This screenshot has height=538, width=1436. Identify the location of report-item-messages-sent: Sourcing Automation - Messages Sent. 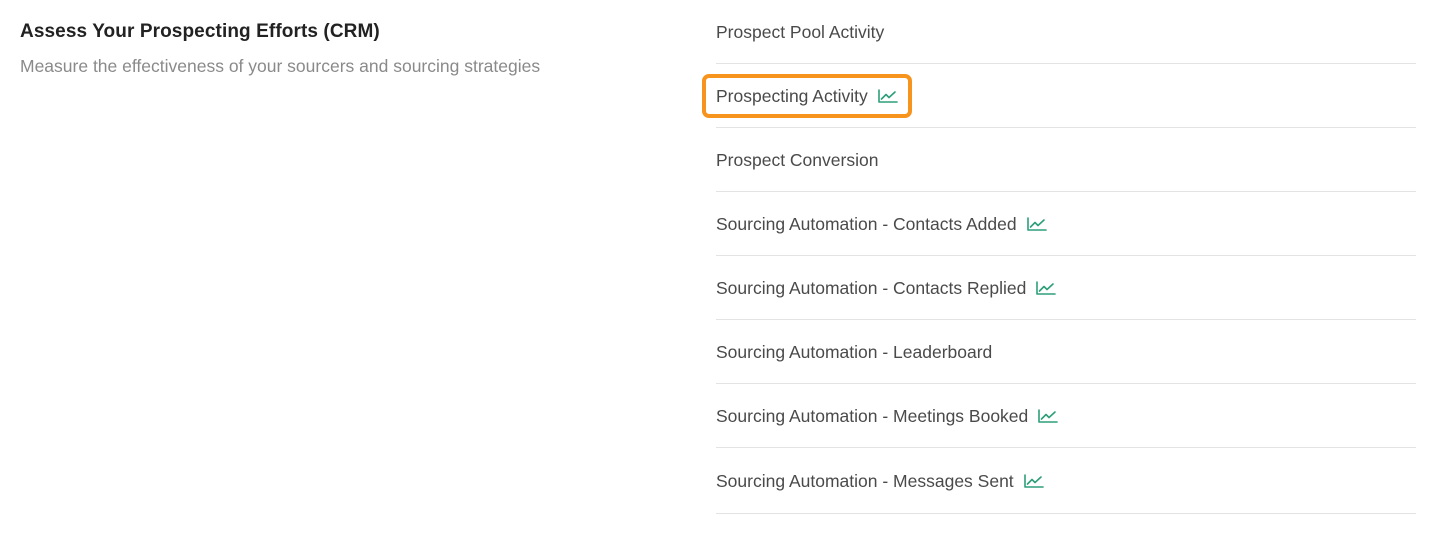
(1066, 481).